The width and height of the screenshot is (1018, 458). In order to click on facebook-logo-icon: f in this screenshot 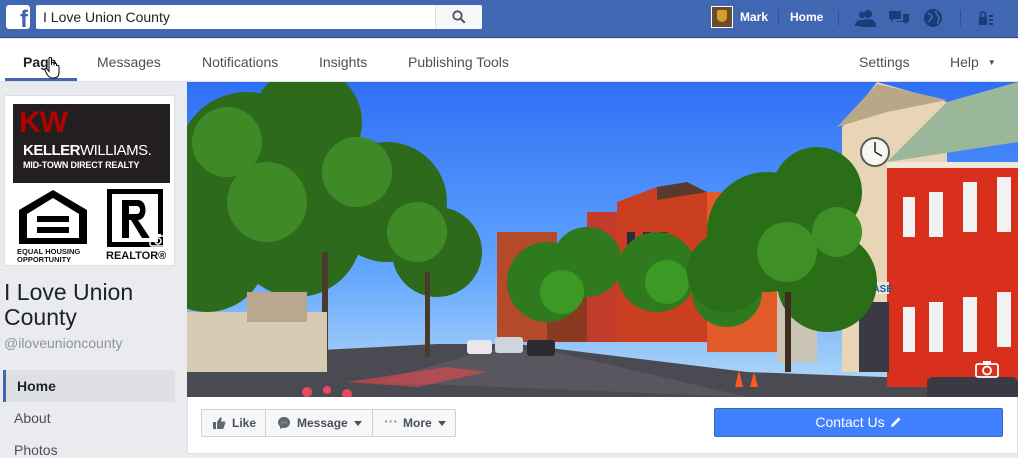, I will do `click(18, 17)`.